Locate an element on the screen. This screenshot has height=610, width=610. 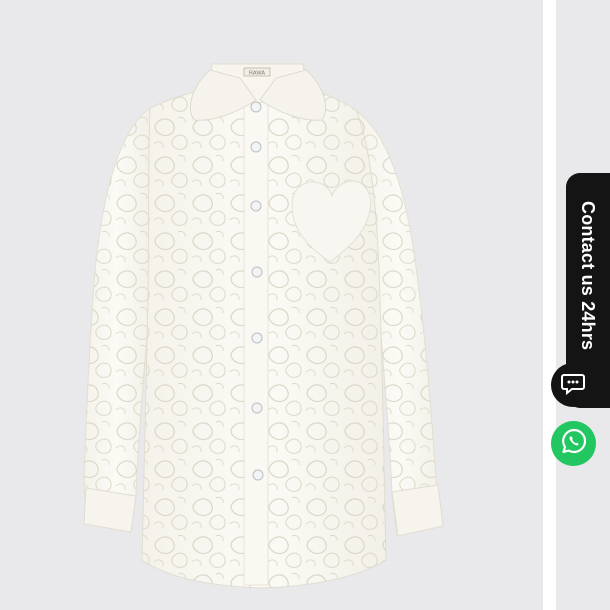
chat-bubble-icon is located at coordinates (573, 385).